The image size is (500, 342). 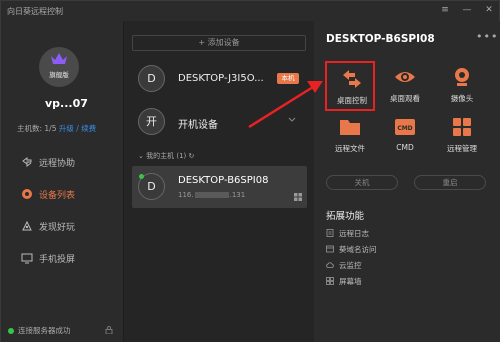 What do you see at coordinates (288, 78) in the screenshot?
I see `local-badge: 本机` at bounding box center [288, 78].